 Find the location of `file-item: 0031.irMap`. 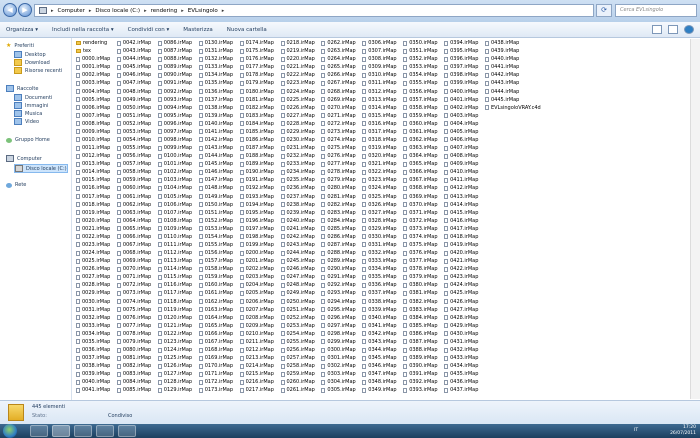

file-item: 0031.irMap is located at coordinates (93, 310).